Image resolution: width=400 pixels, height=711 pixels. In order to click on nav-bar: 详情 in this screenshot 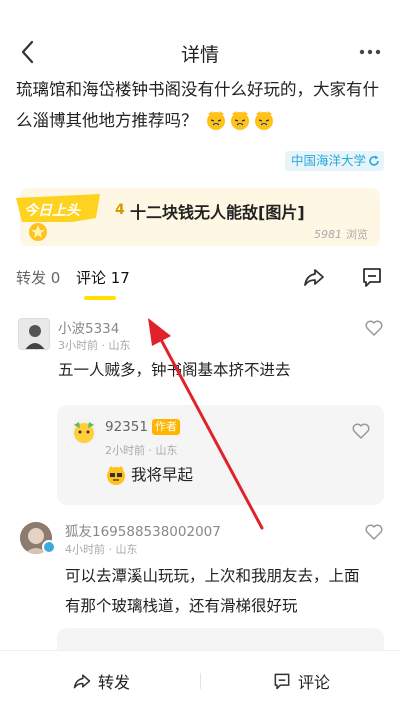, I will do `click(200, 52)`.